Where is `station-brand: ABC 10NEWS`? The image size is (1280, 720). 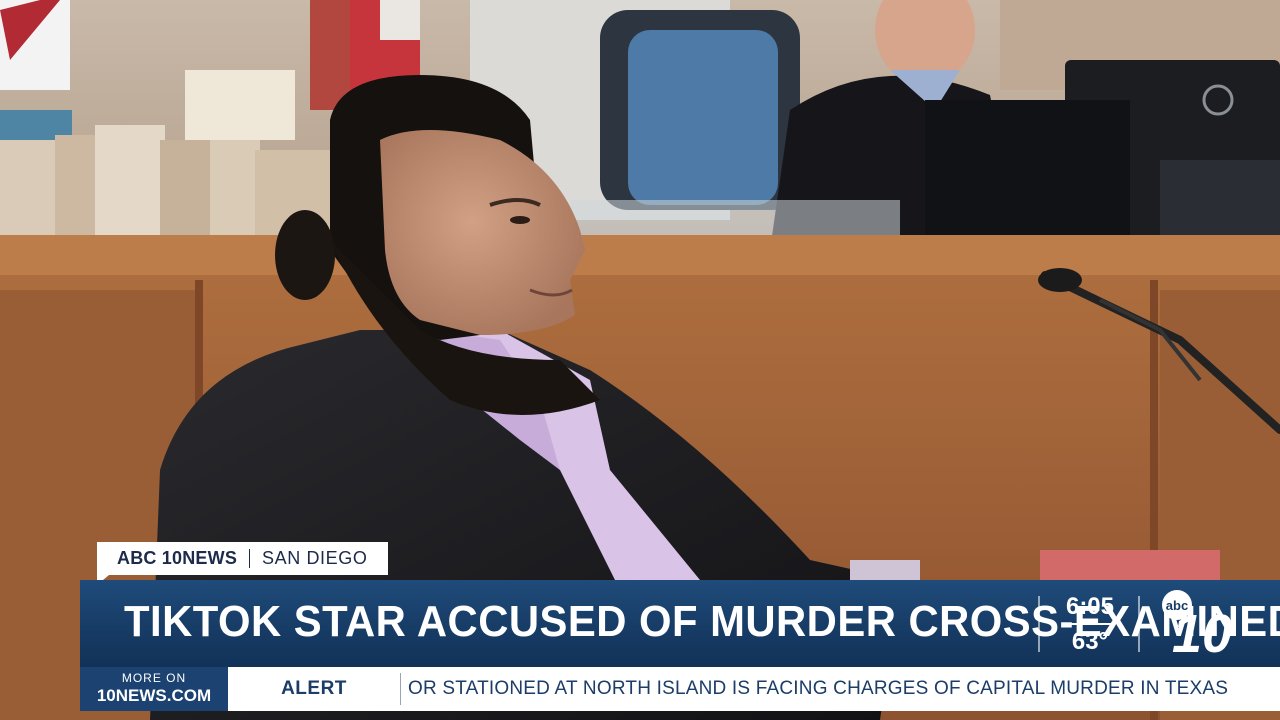 station-brand: ABC 10NEWS is located at coordinates (177, 558).